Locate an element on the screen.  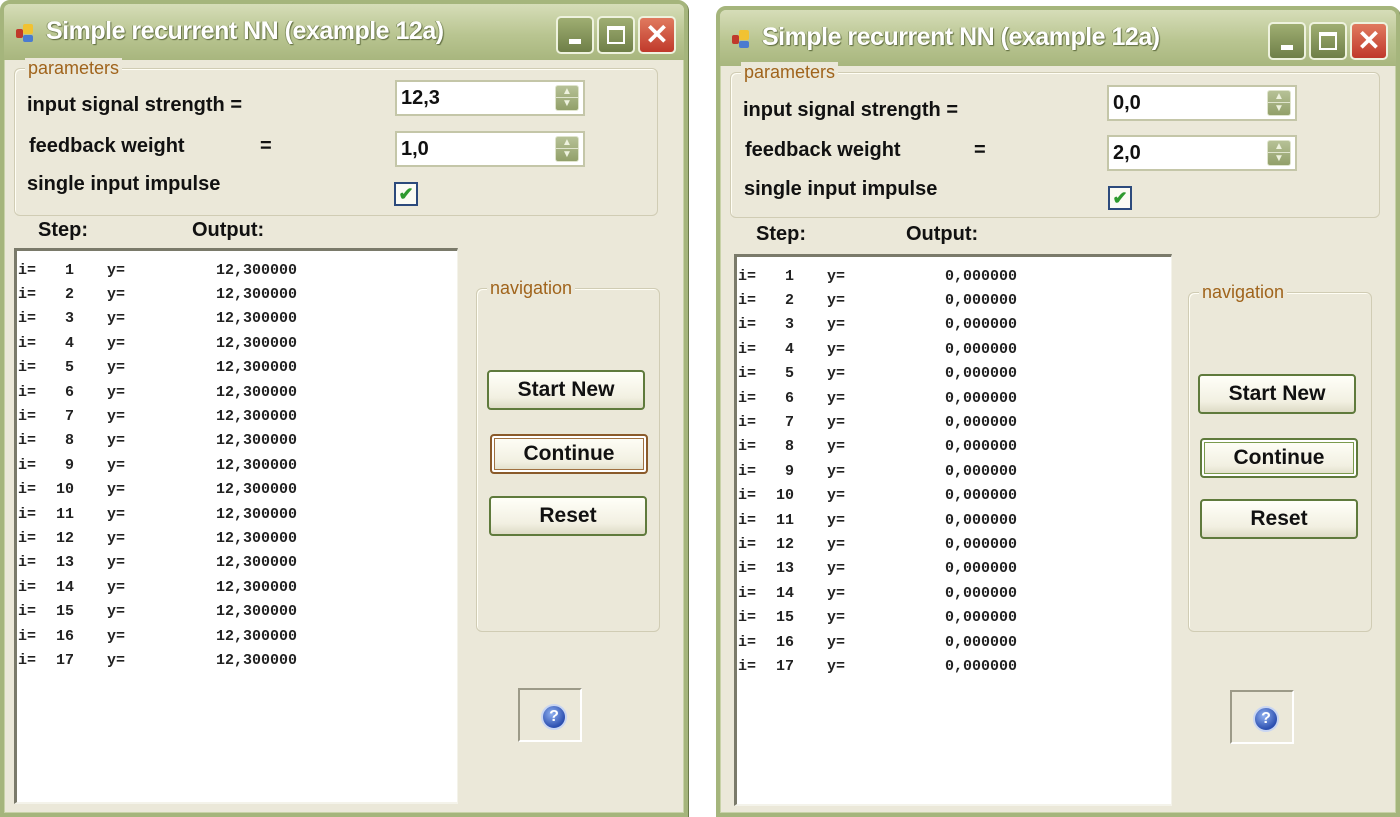
list-item: i= 12 y= 0,000000 is located at coordinates (954, 544).